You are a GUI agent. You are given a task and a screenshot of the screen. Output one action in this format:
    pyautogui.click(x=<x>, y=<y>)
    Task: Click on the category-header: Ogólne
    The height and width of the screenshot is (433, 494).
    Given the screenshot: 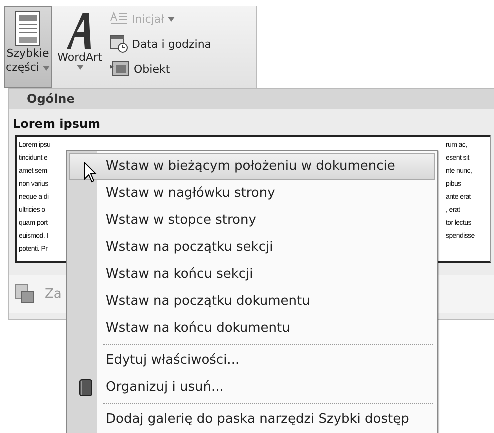 What is the action you would take?
    pyautogui.click(x=251, y=99)
    